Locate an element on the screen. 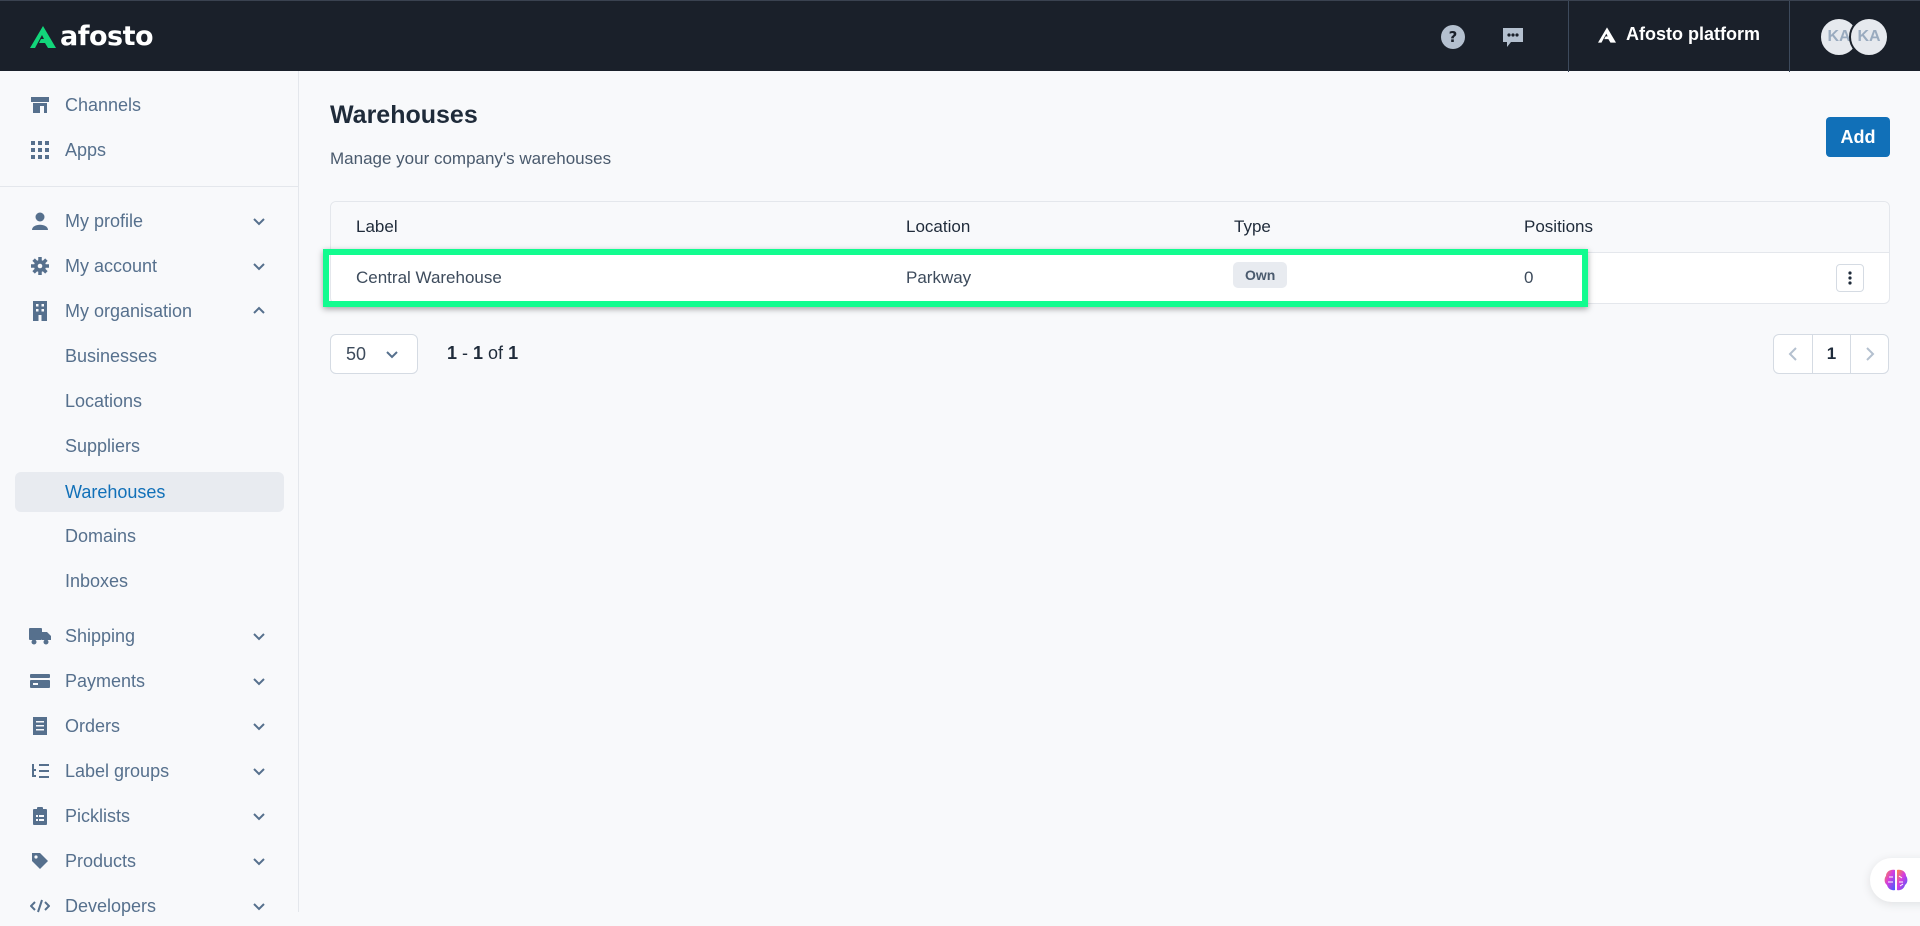 This screenshot has height=926, width=1920. sidebar-item-developers: Developers is located at coordinates (149, 906).